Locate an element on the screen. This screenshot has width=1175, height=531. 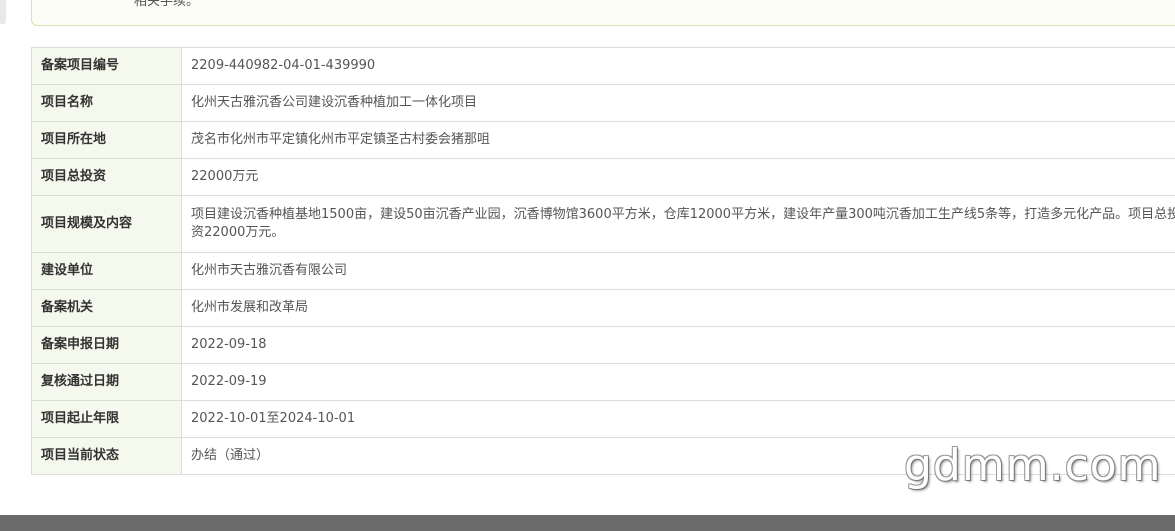
row-value: 化州市天古雅沉香有限公司 is located at coordinates (678, 271).